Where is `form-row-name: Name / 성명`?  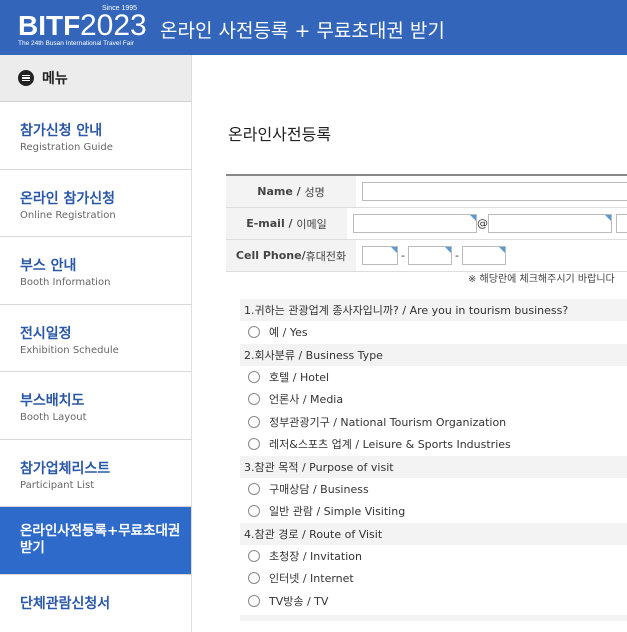
form-row-name: Name / 성명 is located at coordinates (426, 192).